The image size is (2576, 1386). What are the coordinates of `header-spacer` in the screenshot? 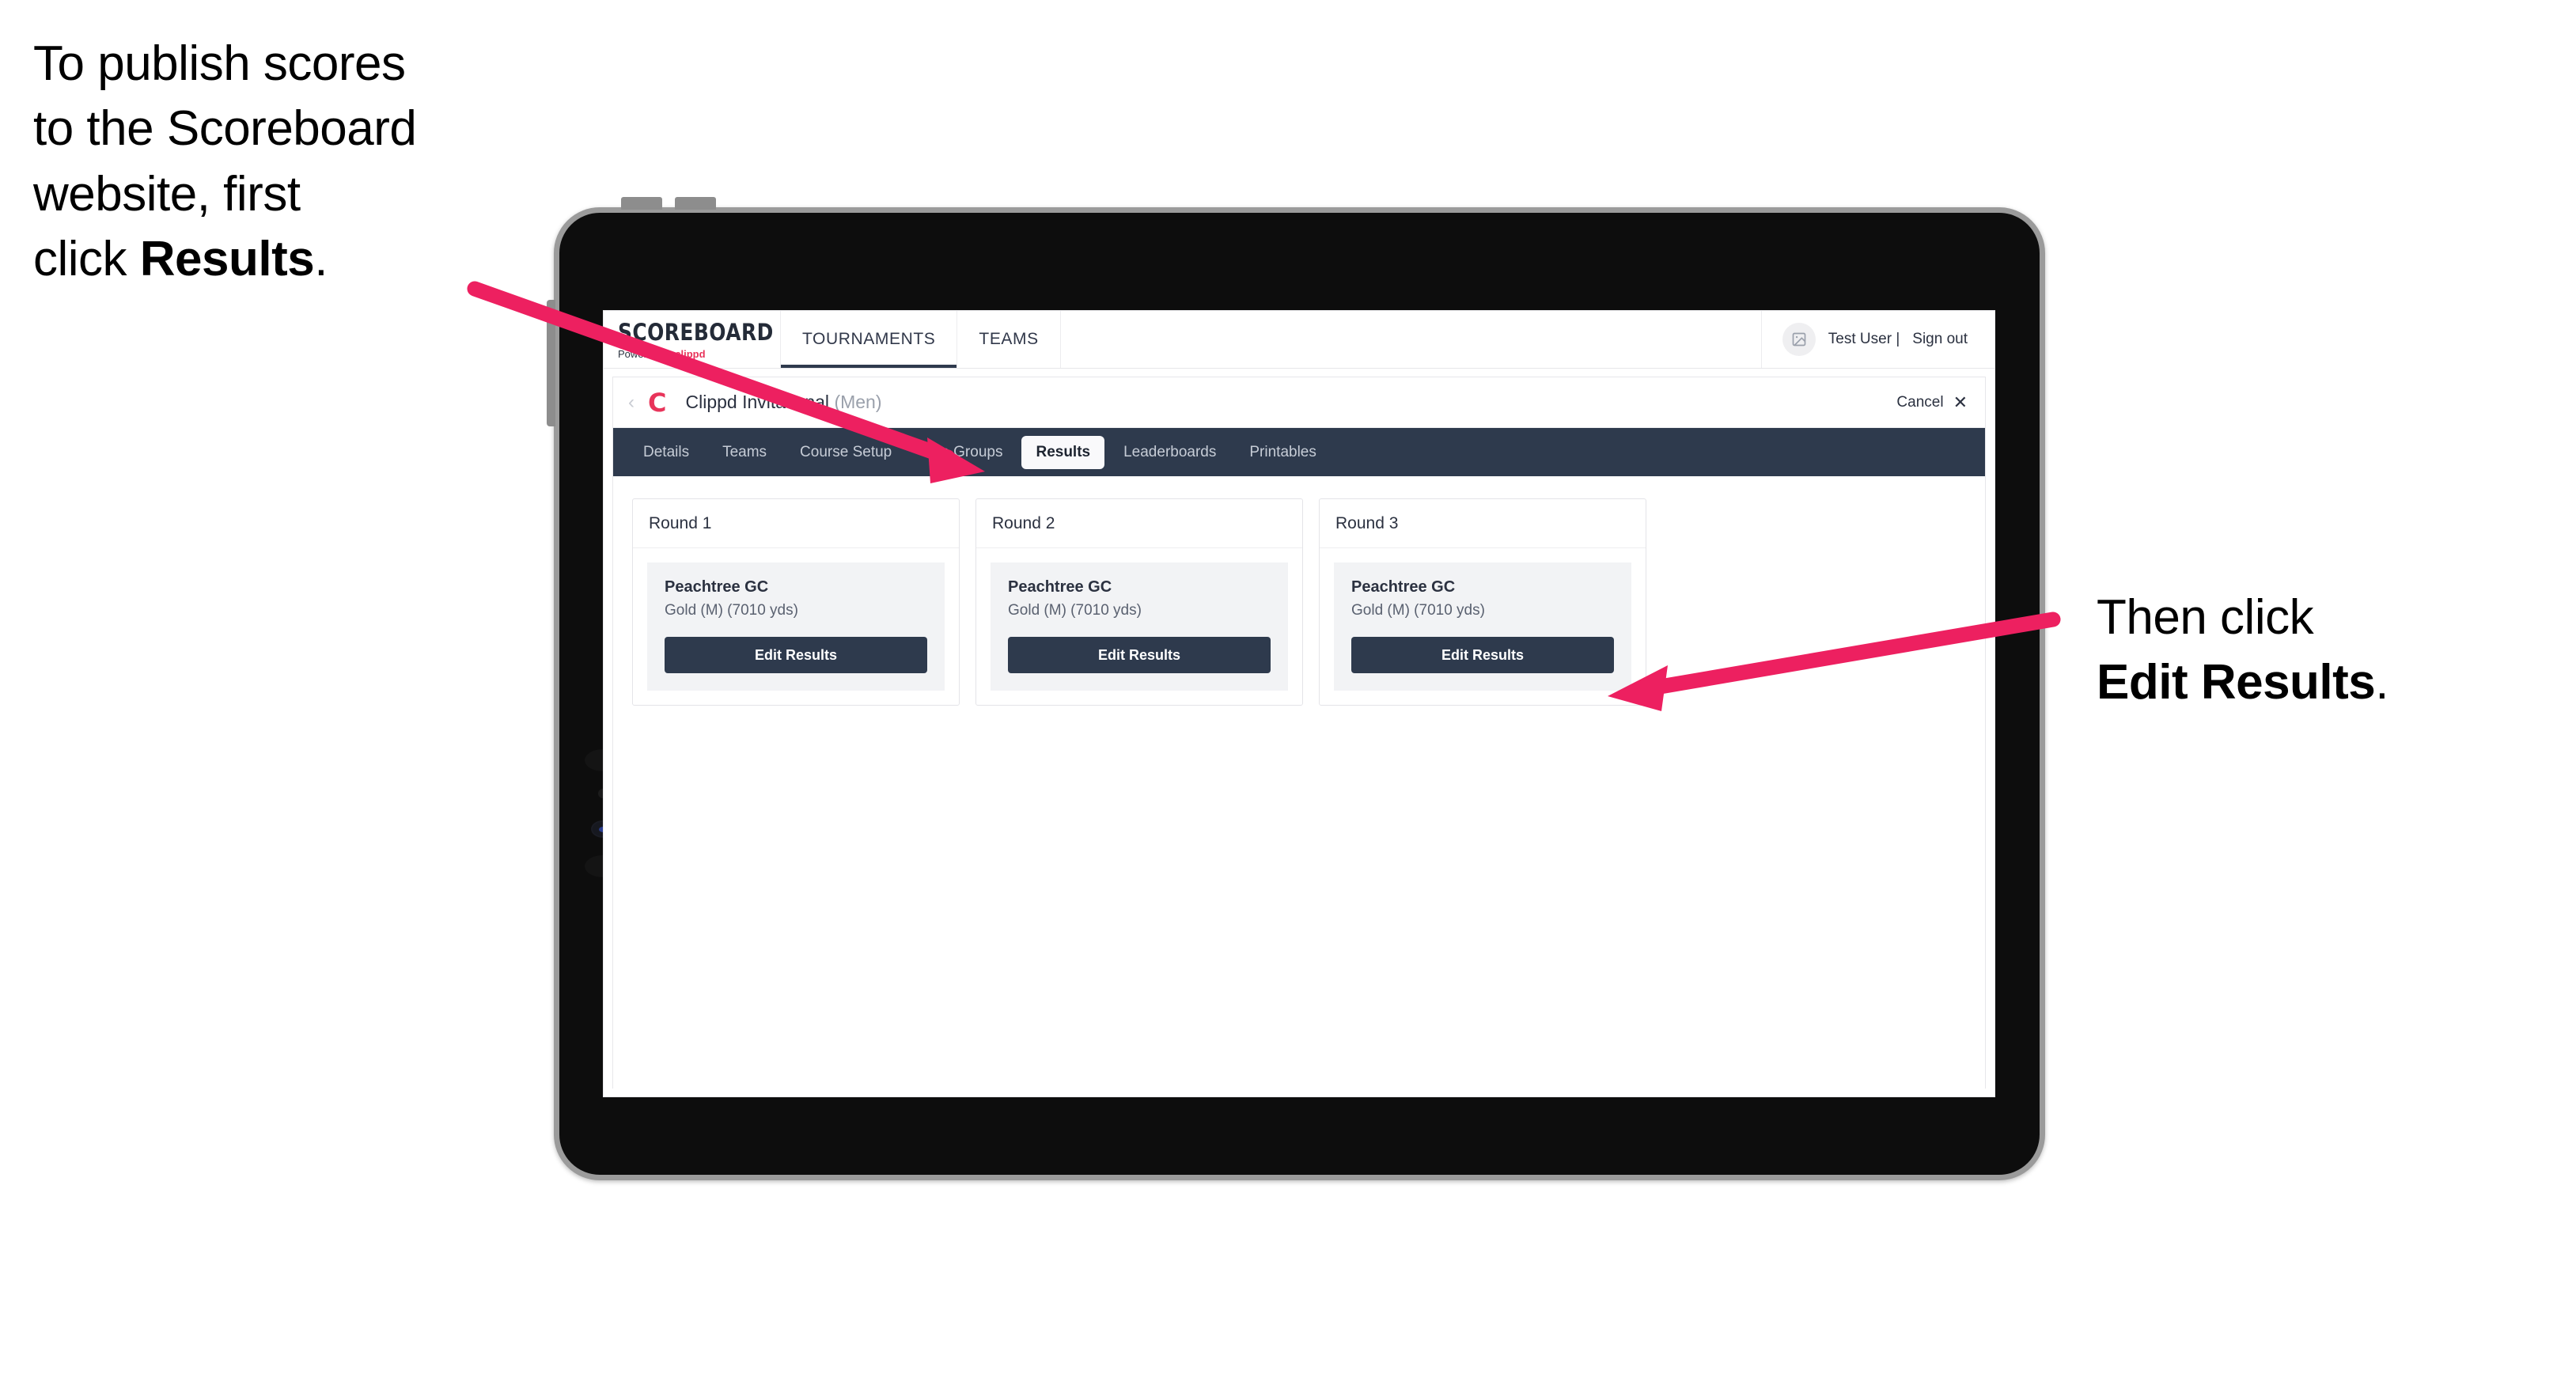 It's located at (1411, 340).